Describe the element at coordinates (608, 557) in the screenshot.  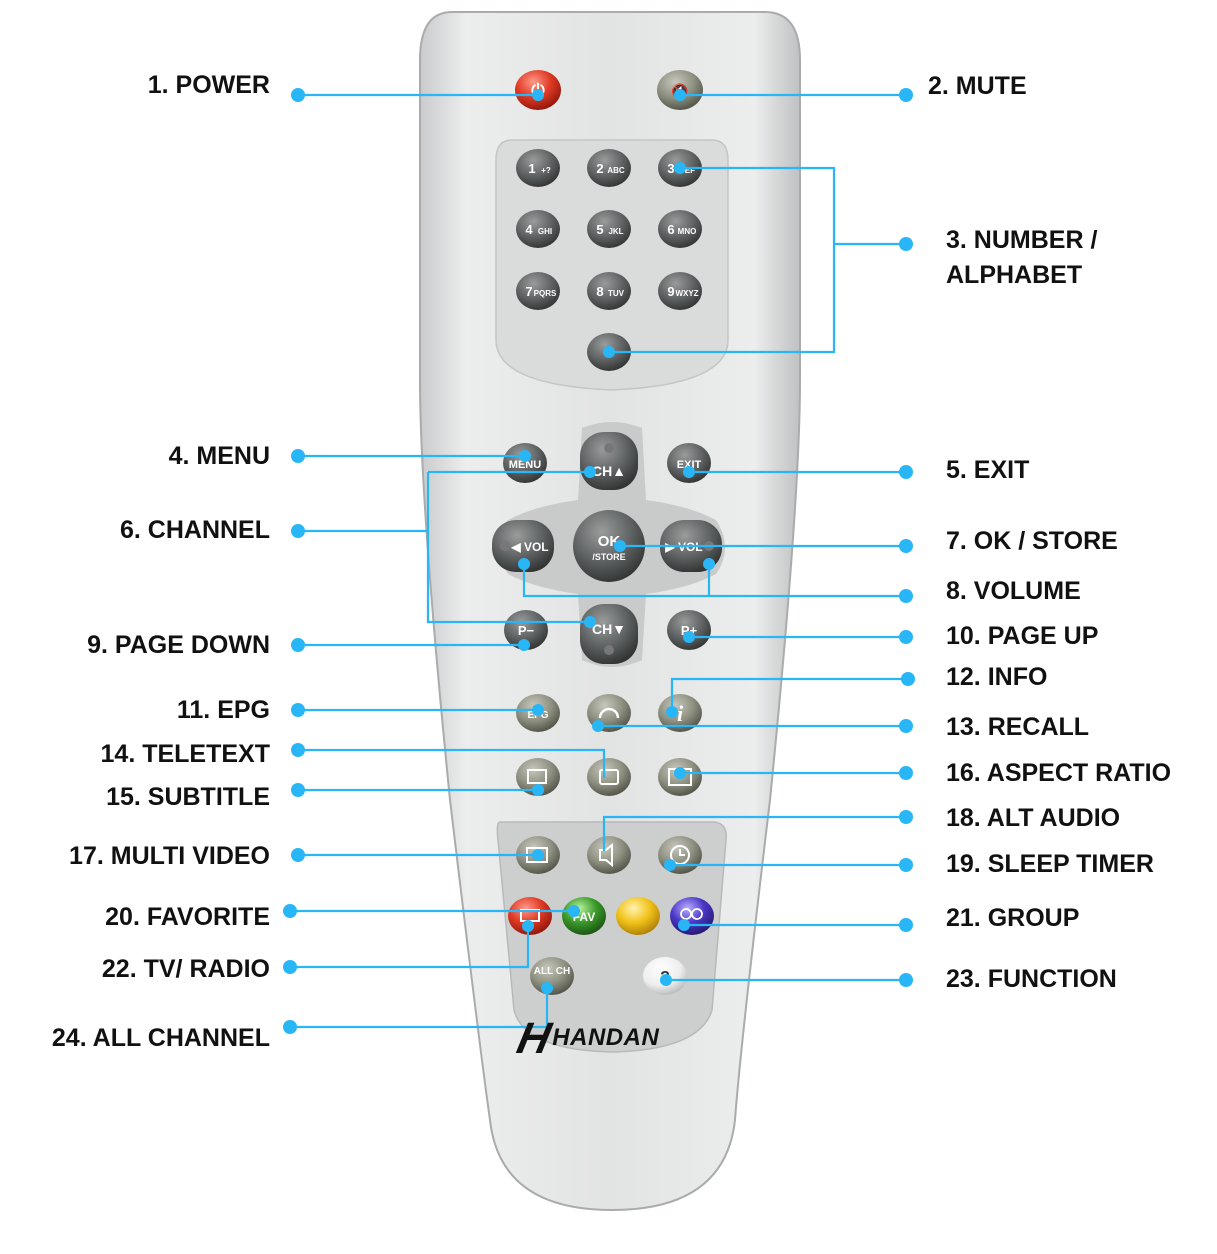
I see `svg-text: /STORE` at that location.